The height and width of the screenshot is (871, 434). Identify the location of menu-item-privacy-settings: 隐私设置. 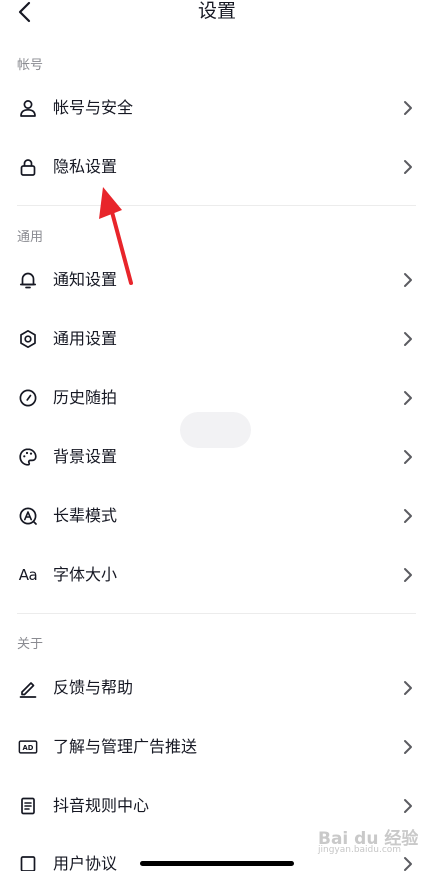
(217, 167).